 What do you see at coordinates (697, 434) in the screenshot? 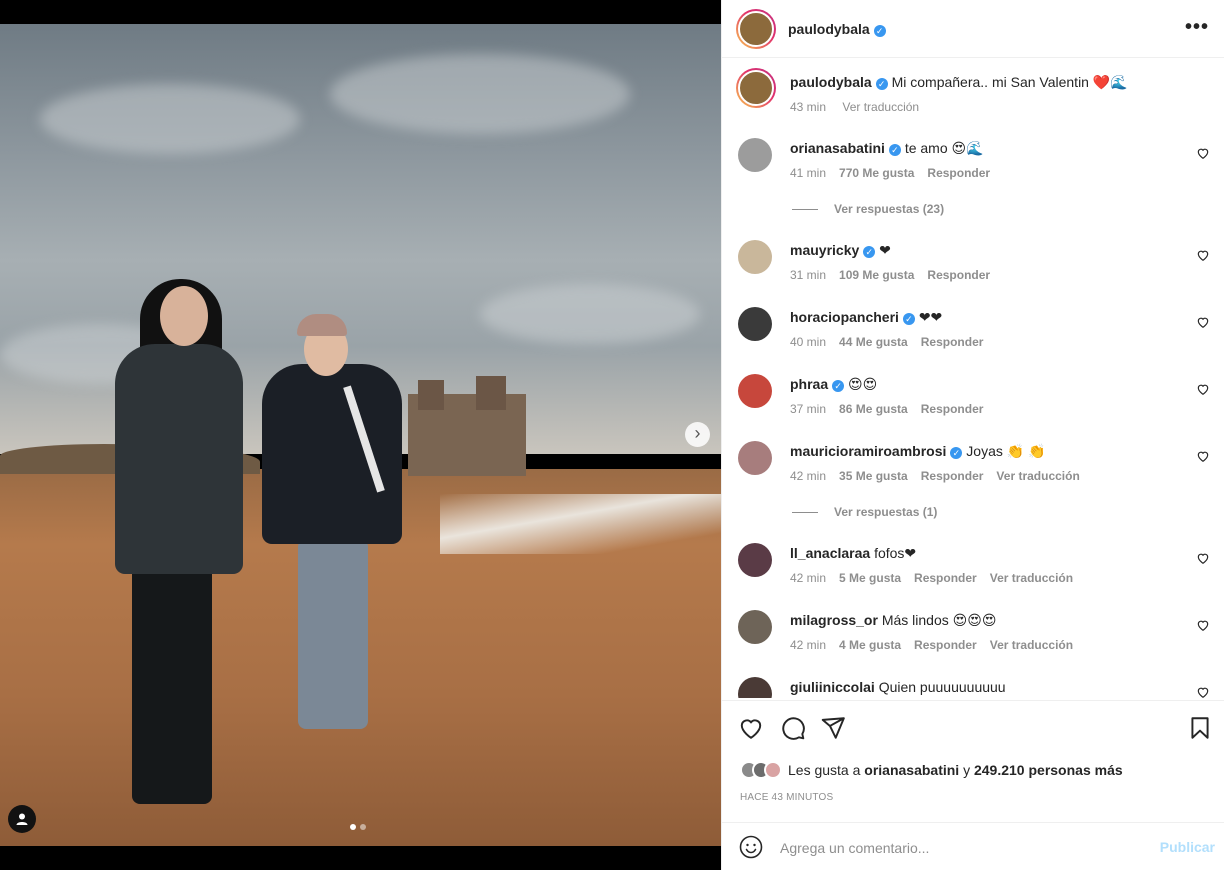
I see `chevron-right-icon: ›` at bounding box center [697, 434].